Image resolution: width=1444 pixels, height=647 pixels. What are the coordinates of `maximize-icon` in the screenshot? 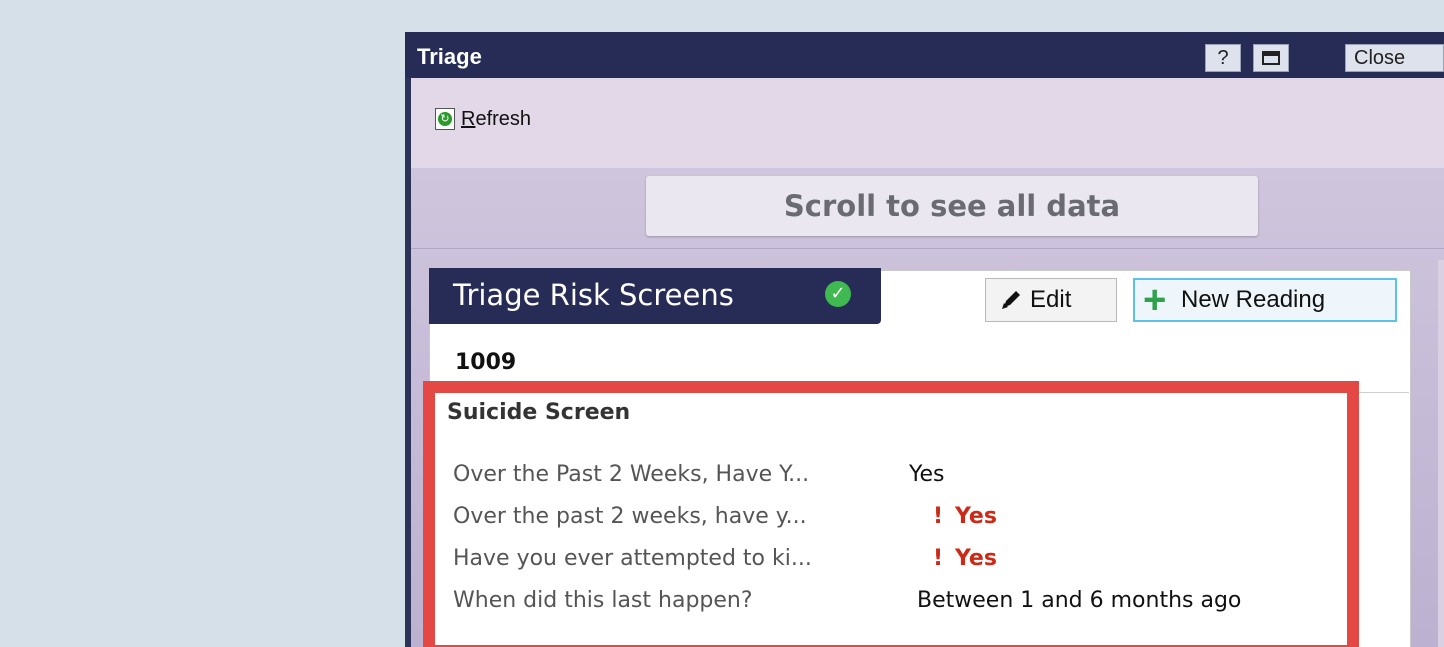 It's located at (1271, 58).